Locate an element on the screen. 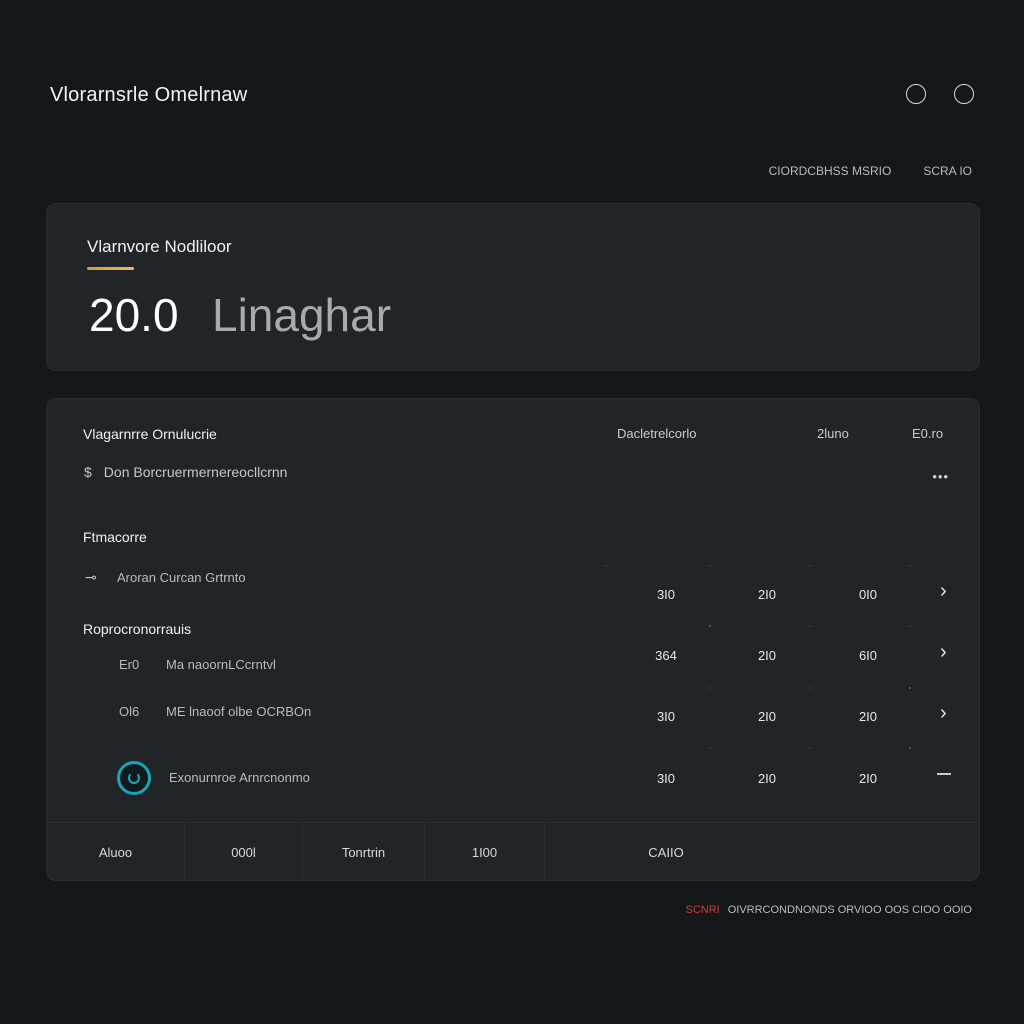  table-subtitle: $ Don Borcruermernereocllcrnn is located at coordinates (185, 472).